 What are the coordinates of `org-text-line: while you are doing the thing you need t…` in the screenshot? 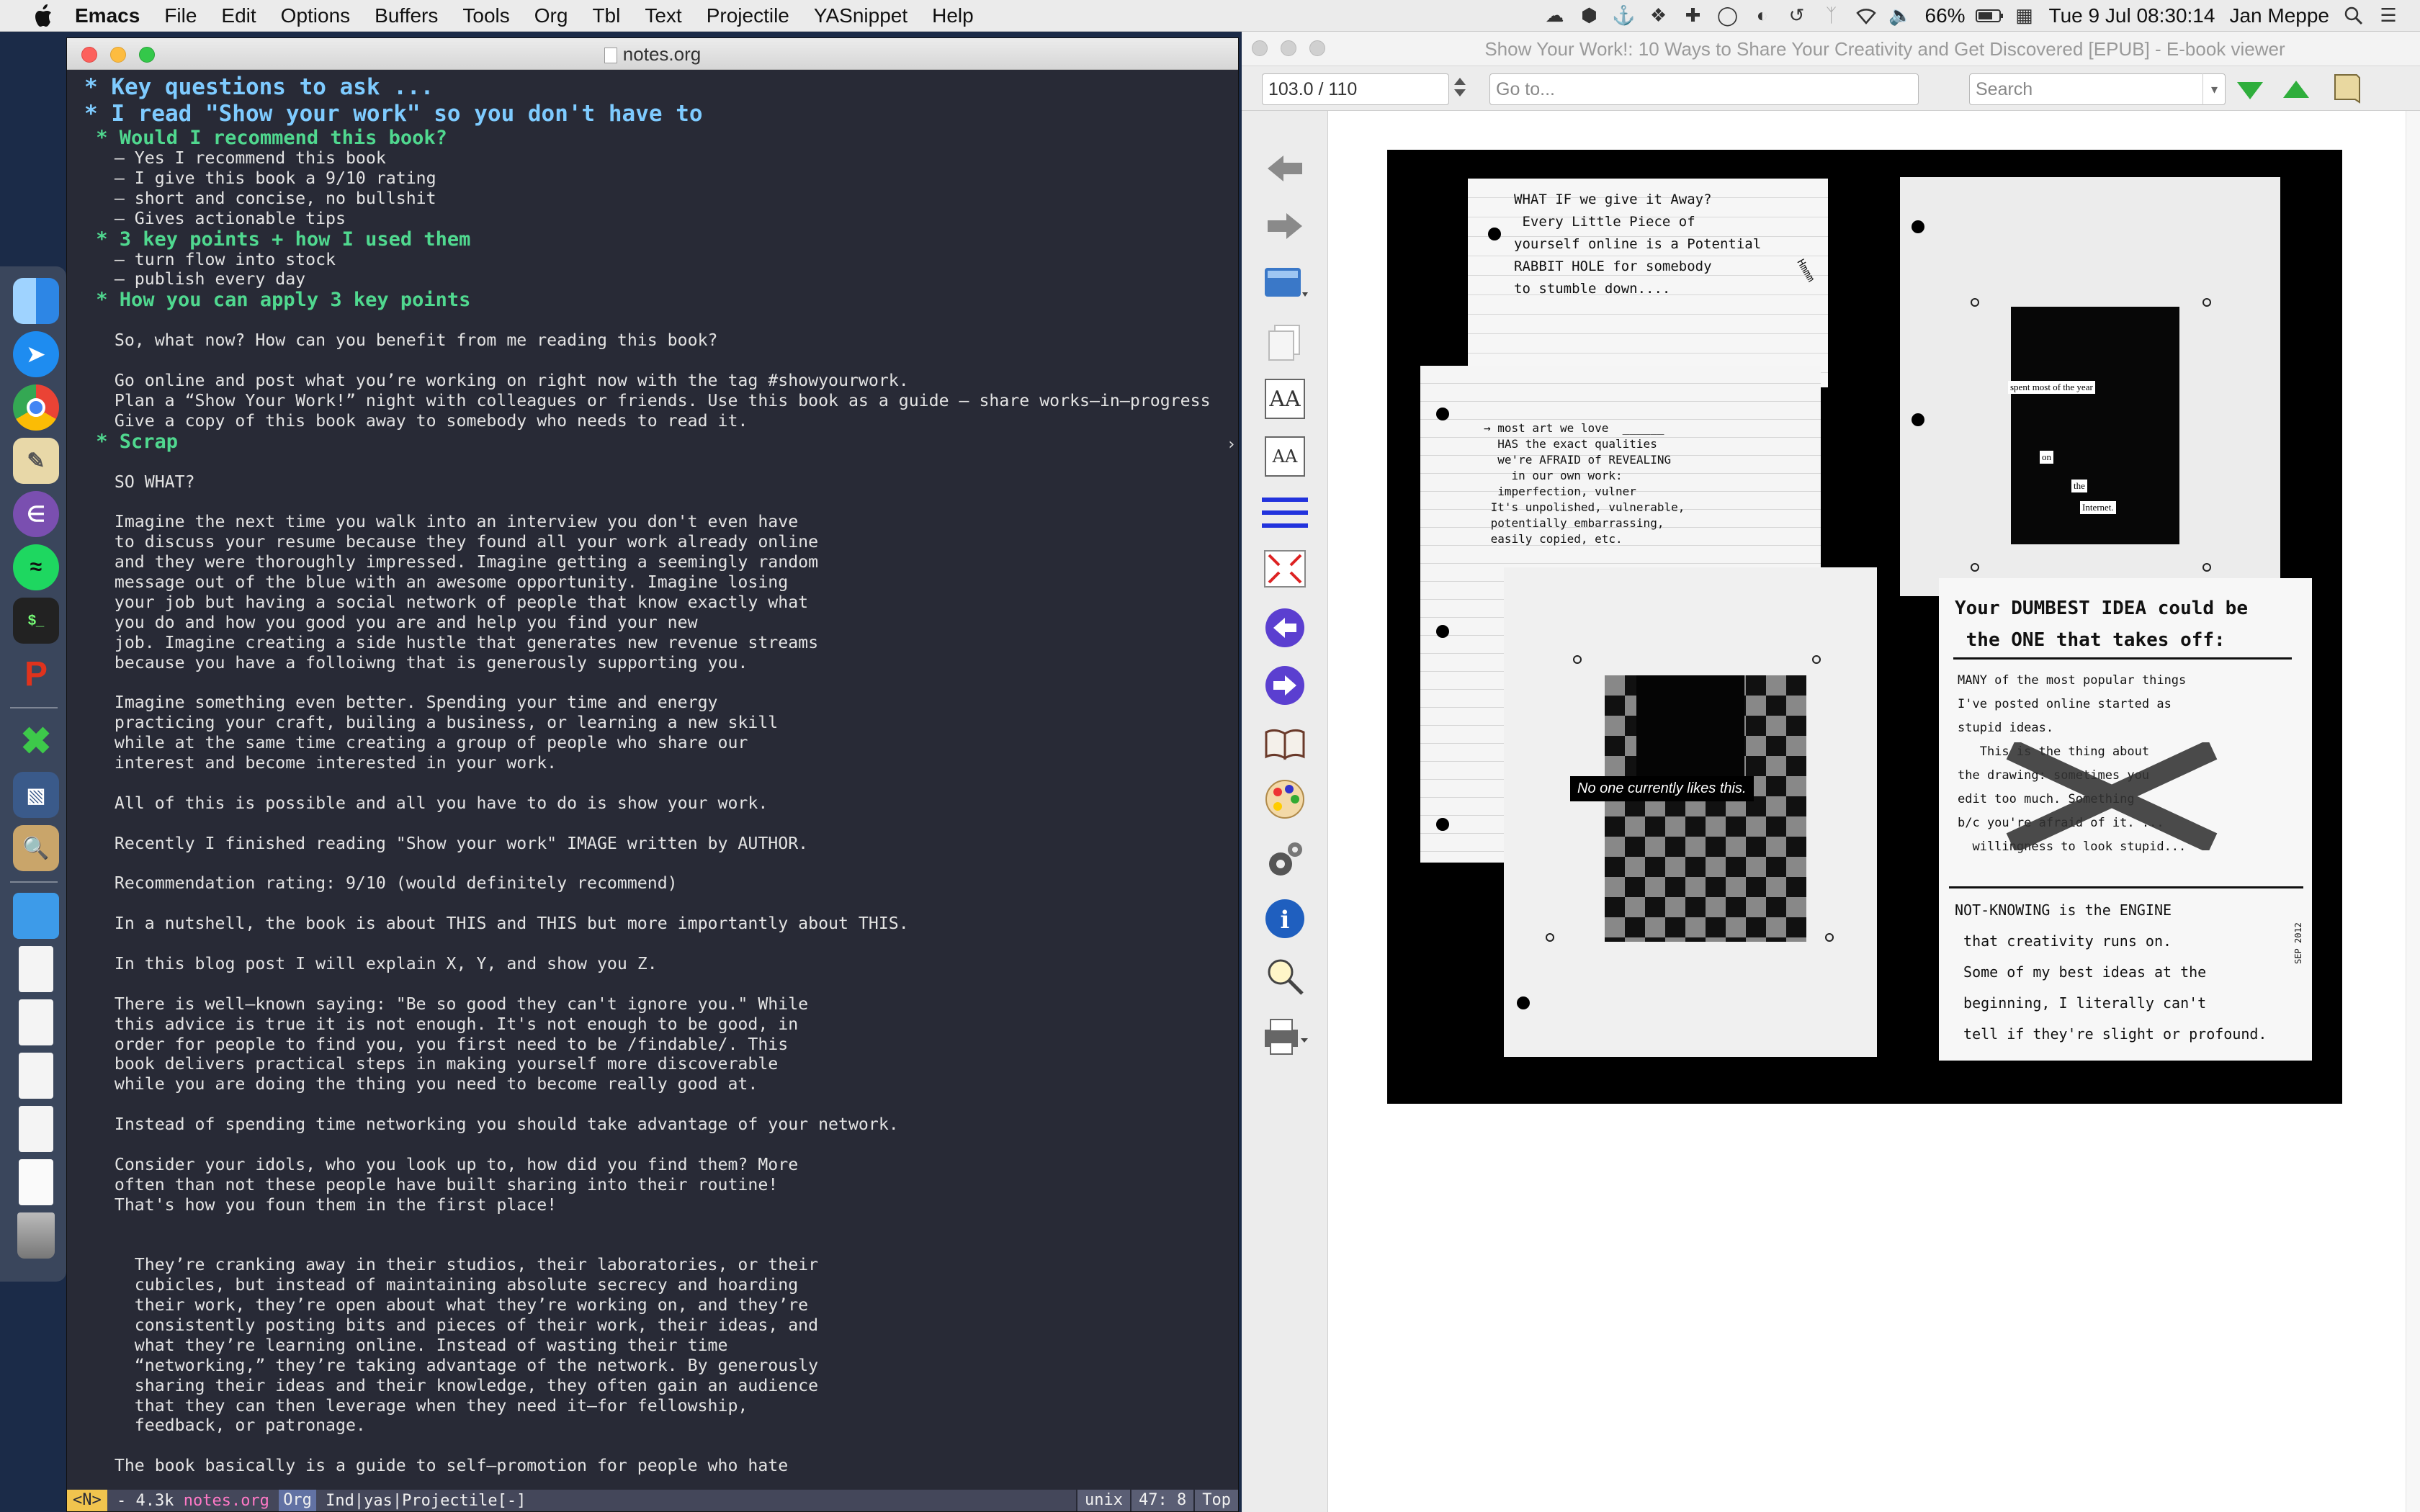 It's located at (654, 1084).